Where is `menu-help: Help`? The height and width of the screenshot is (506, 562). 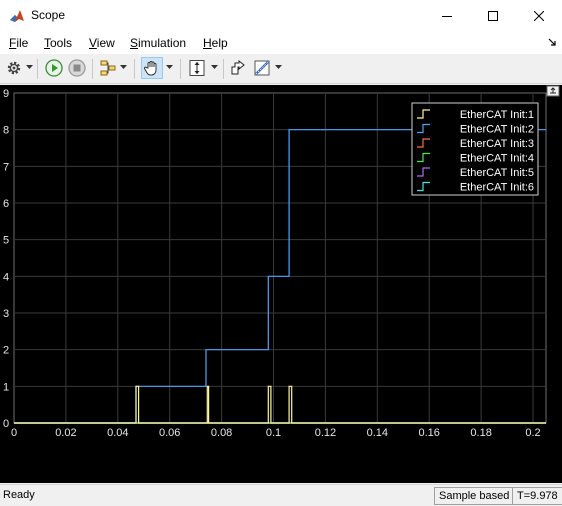
menu-help: Help is located at coordinates (215, 43).